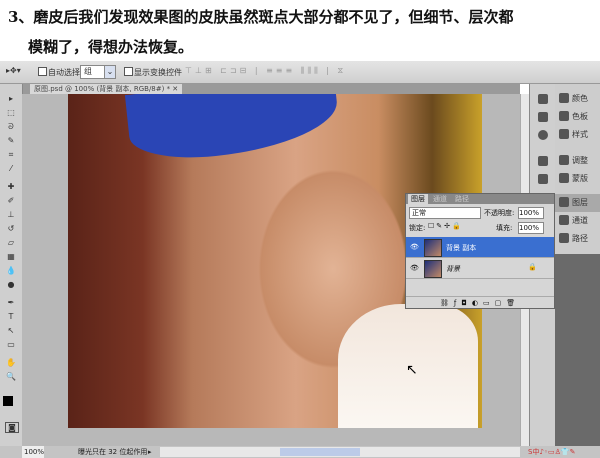 Image resolution: width=600 pixels, height=458 pixels. What do you see at coordinates (11, 284) in the screenshot?
I see `dodge-tool-icon: ●` at bounding box center [11, 284].